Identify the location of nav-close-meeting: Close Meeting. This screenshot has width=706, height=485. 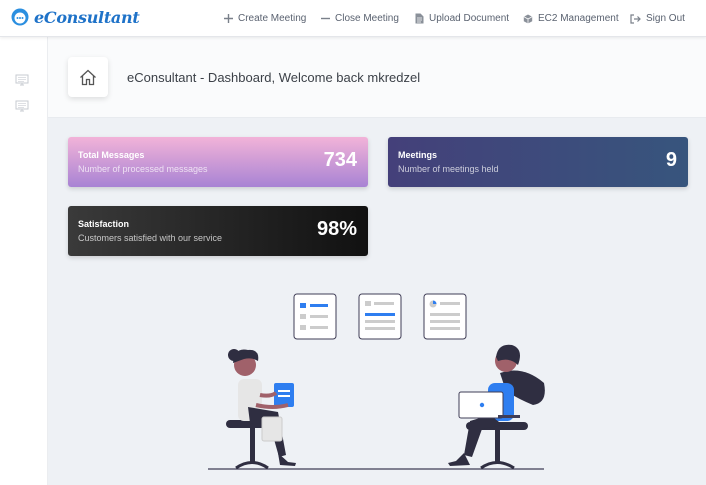
(360, 18).